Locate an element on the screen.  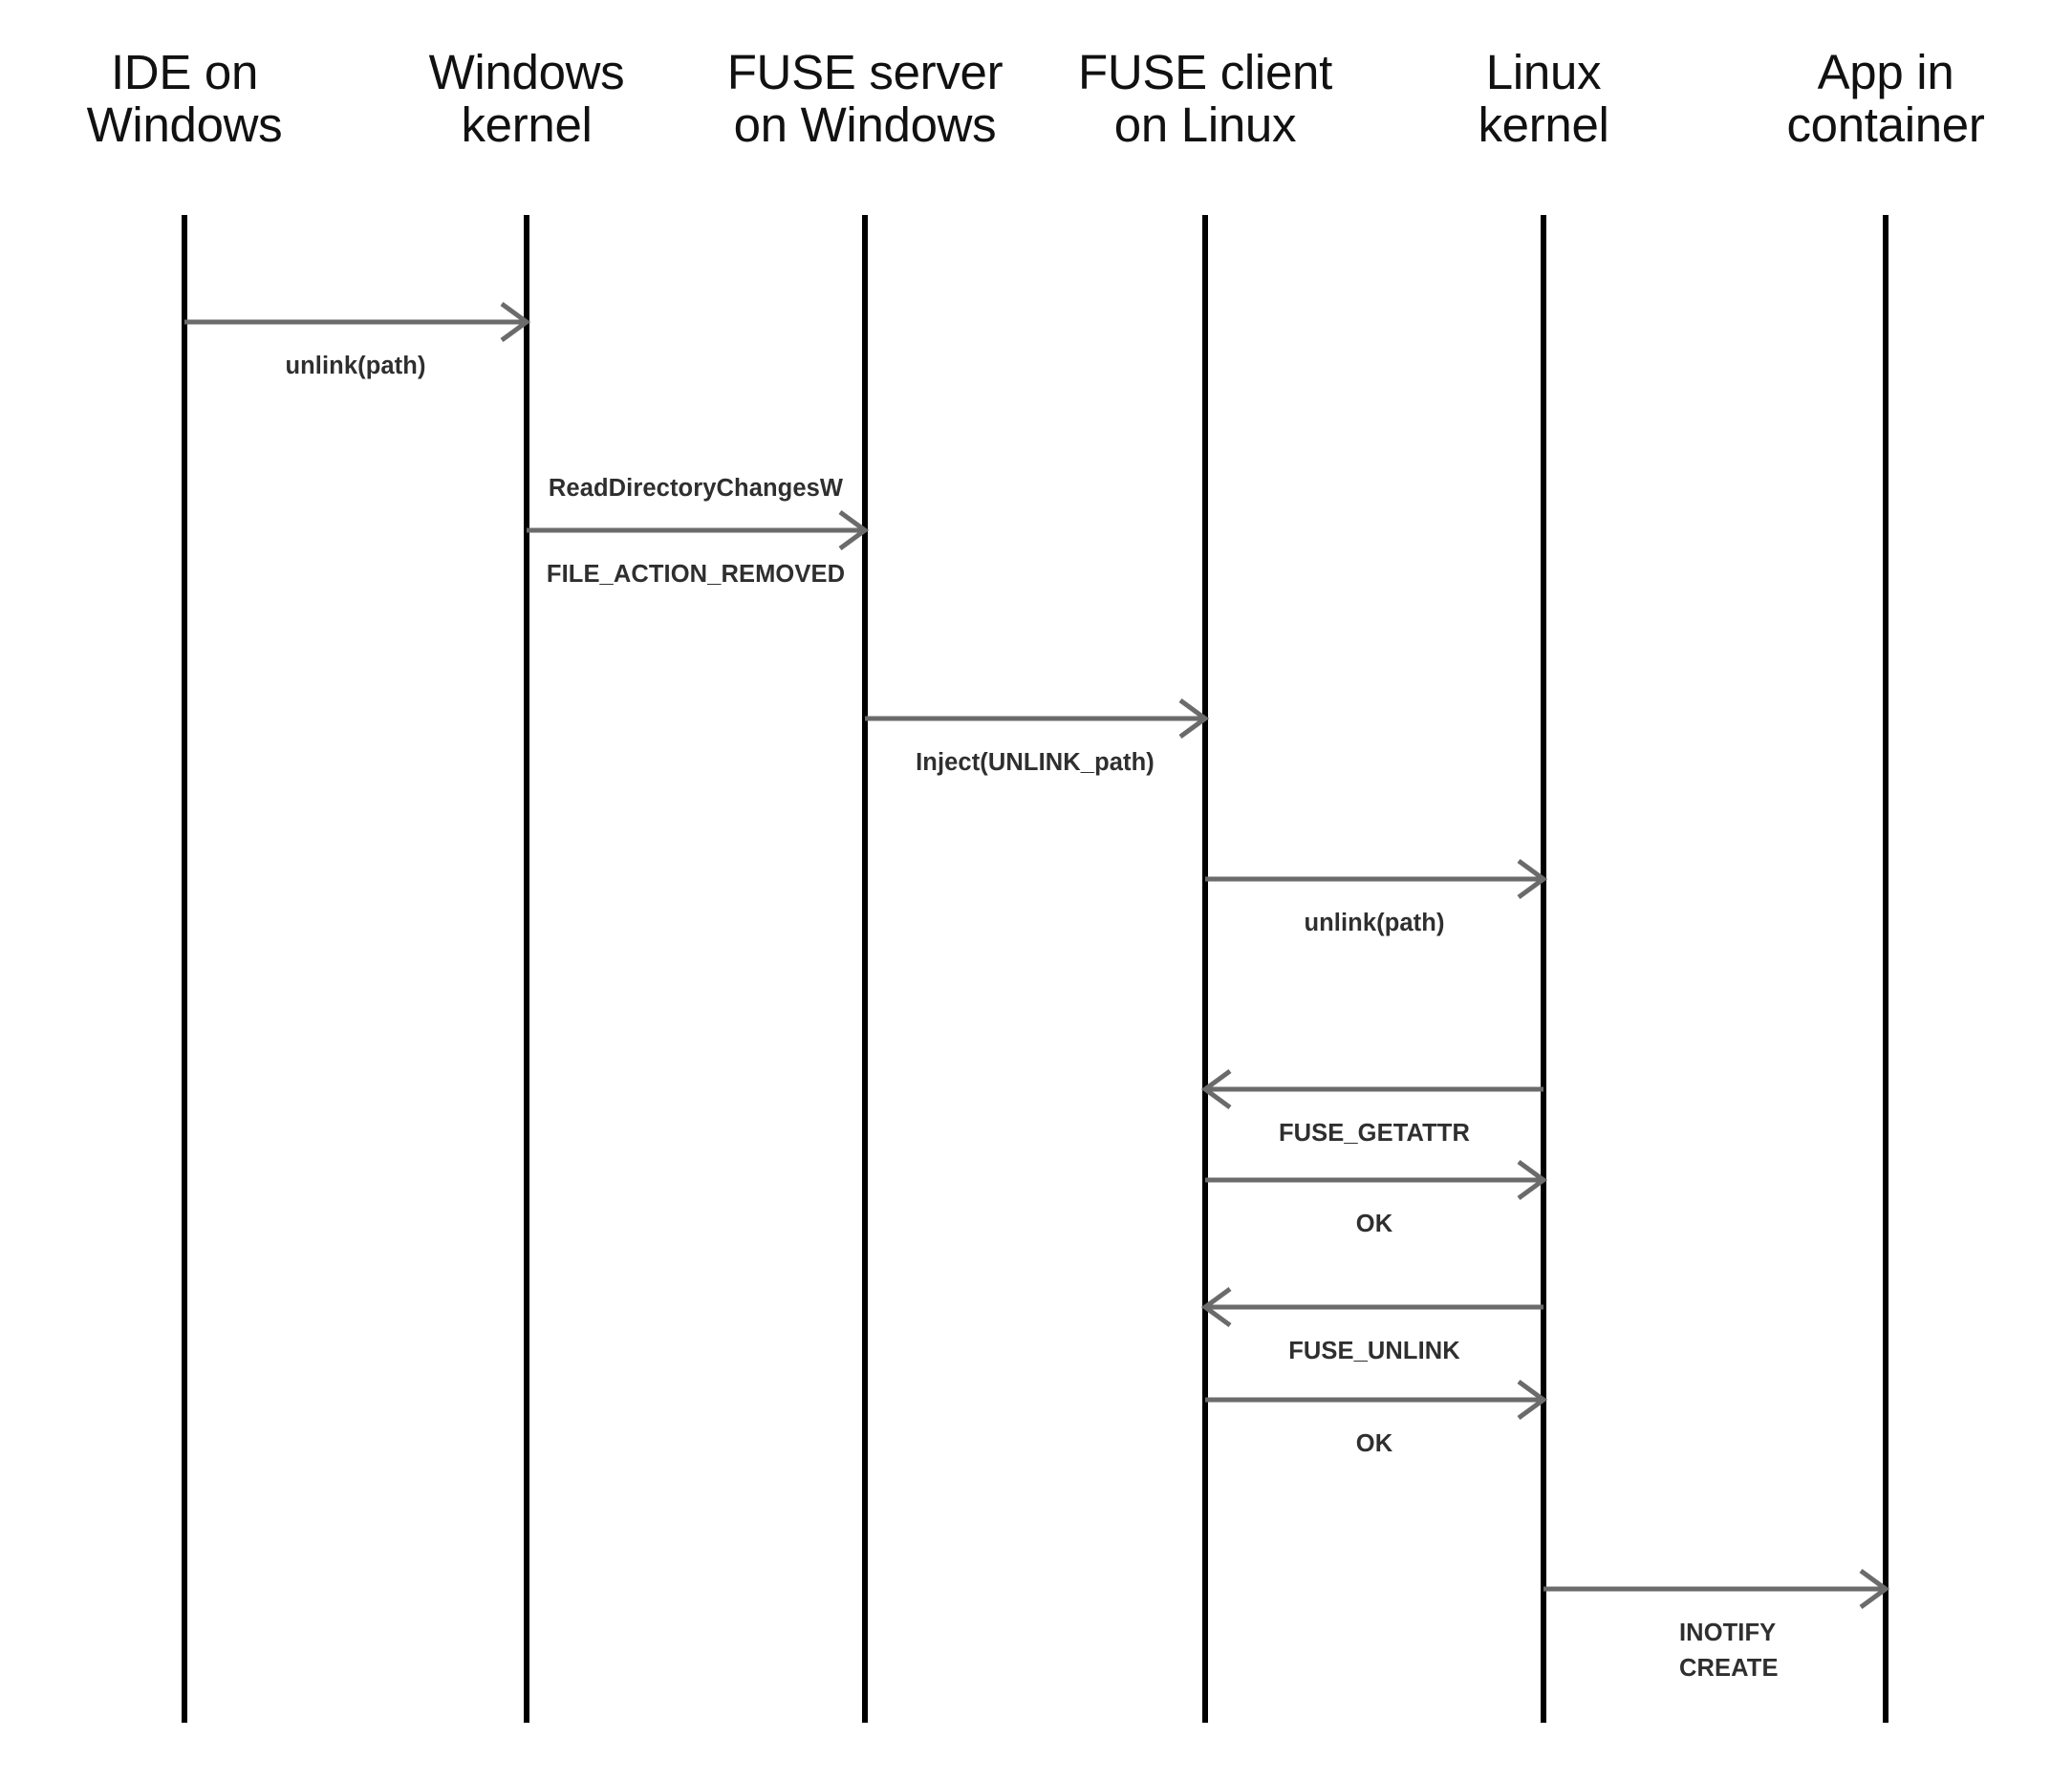
message-arrow-msg-readdirectorychangesw is located at coordinates (698, 530).